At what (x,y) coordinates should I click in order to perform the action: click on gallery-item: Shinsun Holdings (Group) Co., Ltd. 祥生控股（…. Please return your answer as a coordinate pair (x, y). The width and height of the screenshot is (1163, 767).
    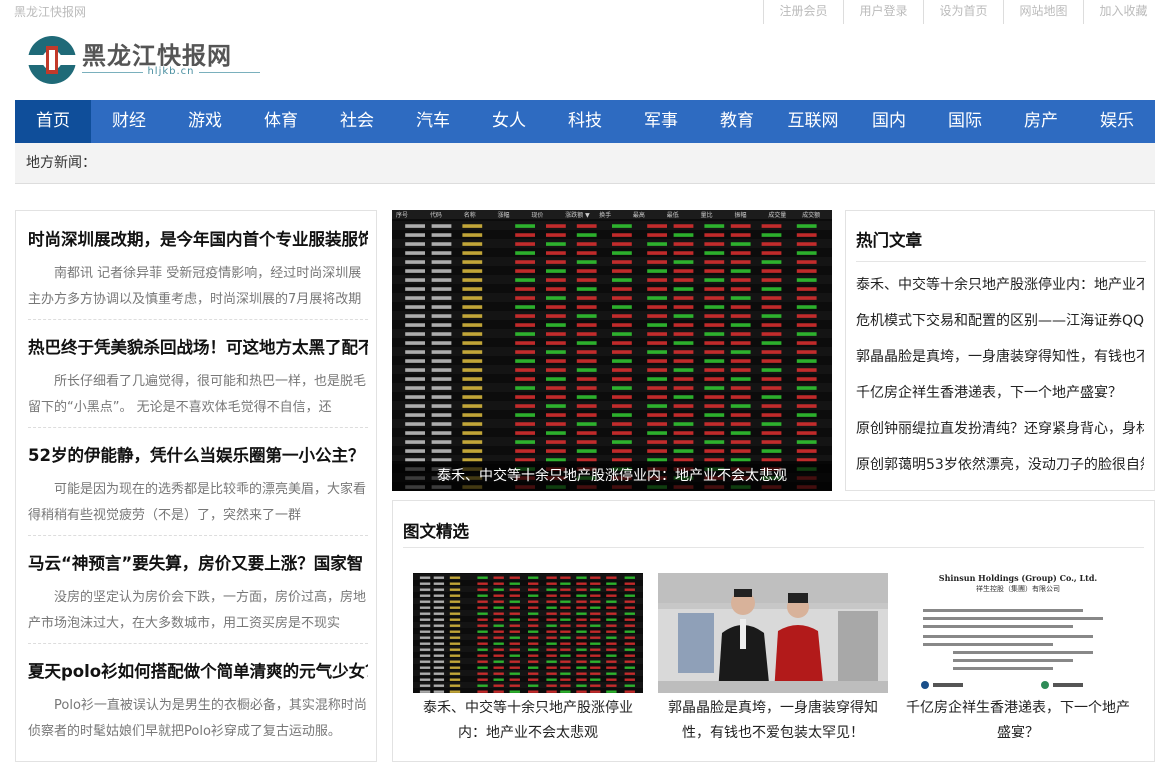
    Looking at the image, I should click on (1018, 659).